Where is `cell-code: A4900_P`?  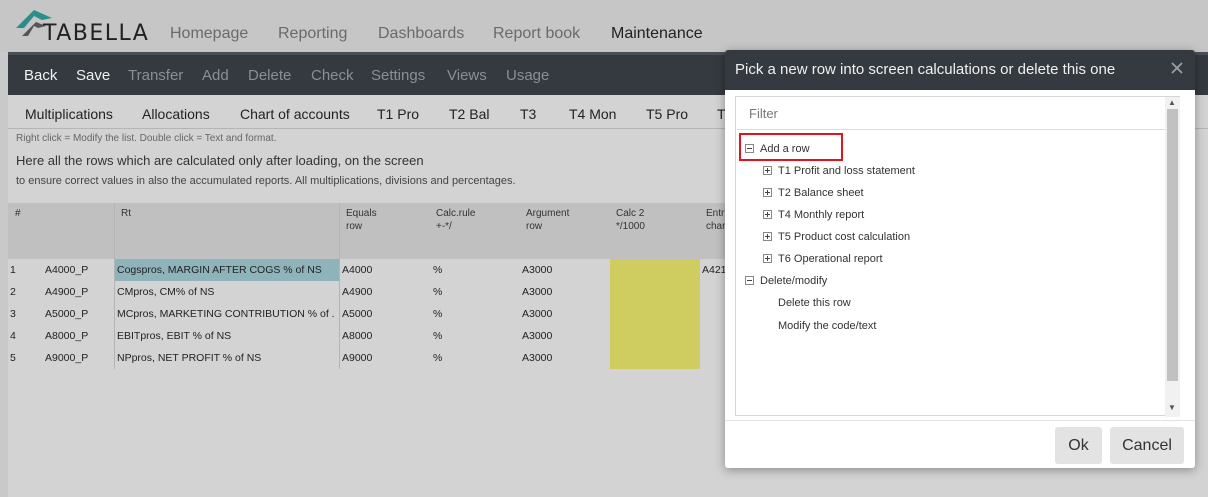
cell-code: A4900_P is located at coordinates (78, 292).